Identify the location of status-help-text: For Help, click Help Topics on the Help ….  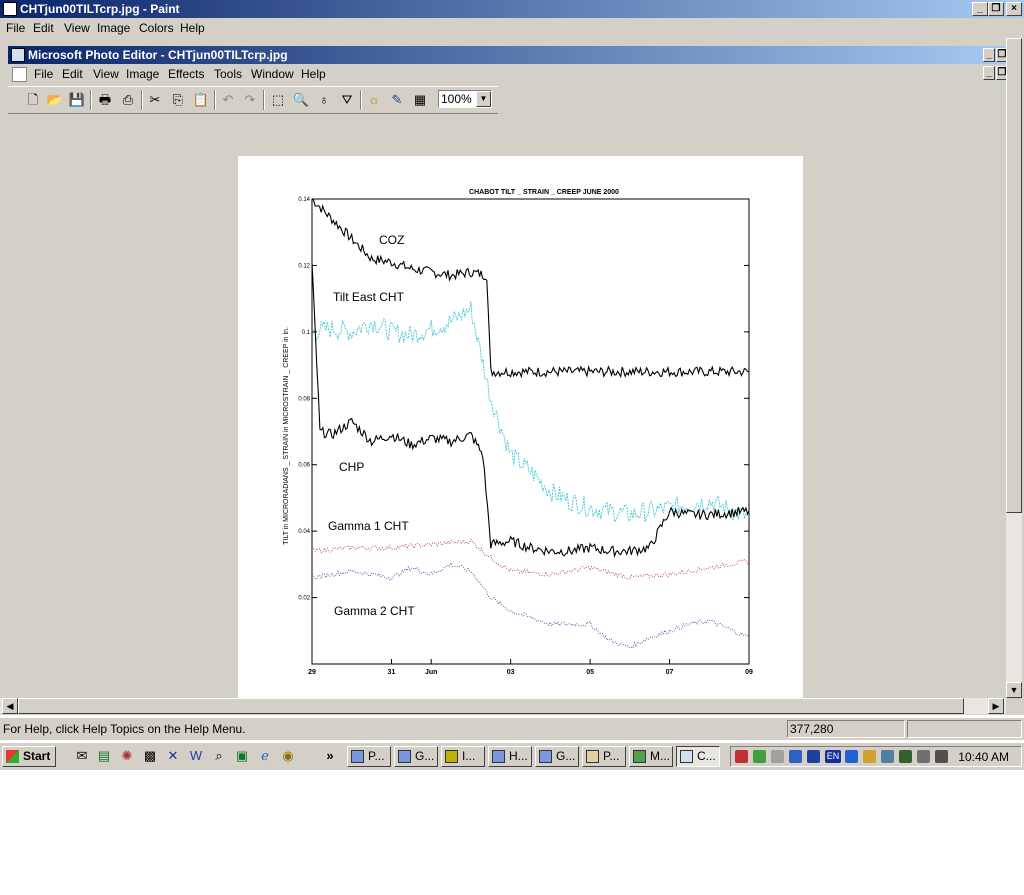
(124, 729).